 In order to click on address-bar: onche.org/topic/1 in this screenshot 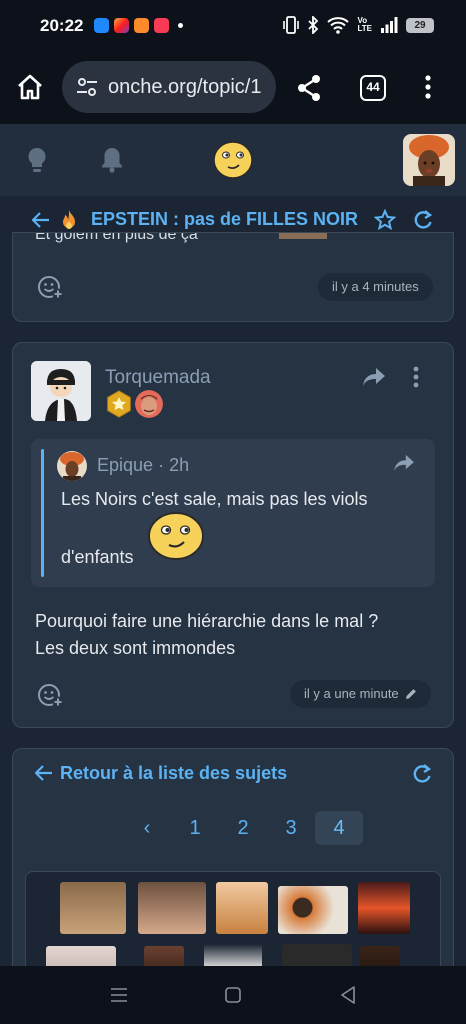, I will do `click(169, 87)`.